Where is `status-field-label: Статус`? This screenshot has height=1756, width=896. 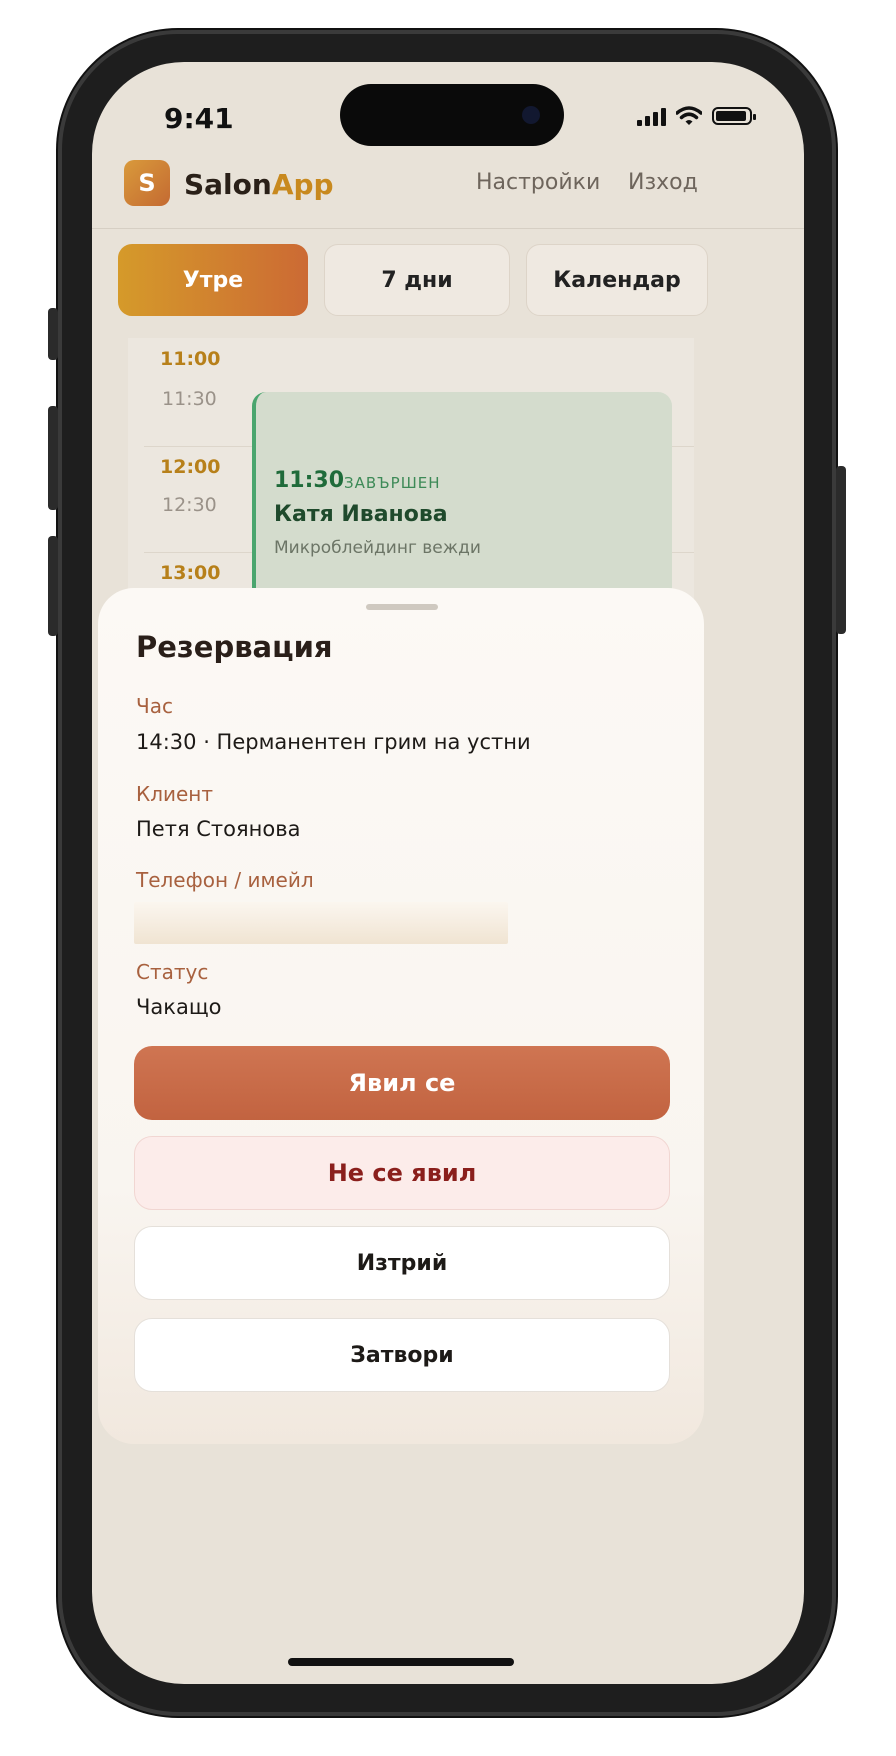 status-field-label: Статус is located at coordinates (172, 972).